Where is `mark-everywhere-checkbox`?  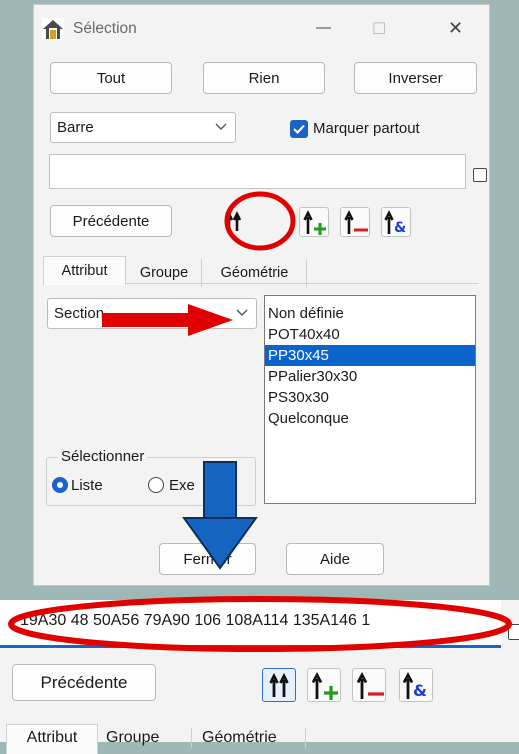
mark-everywhere-checkbox is located at coordinates (299, 129).